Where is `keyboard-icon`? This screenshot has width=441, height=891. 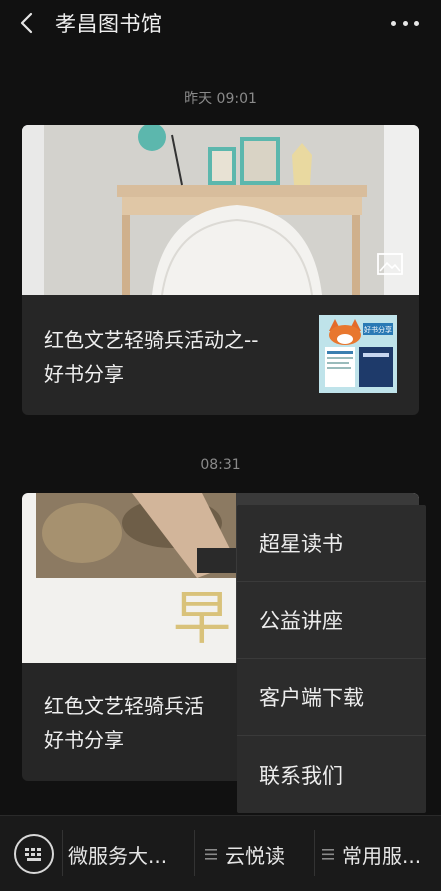 keyboard-icon is located at coordinates (34, 854).